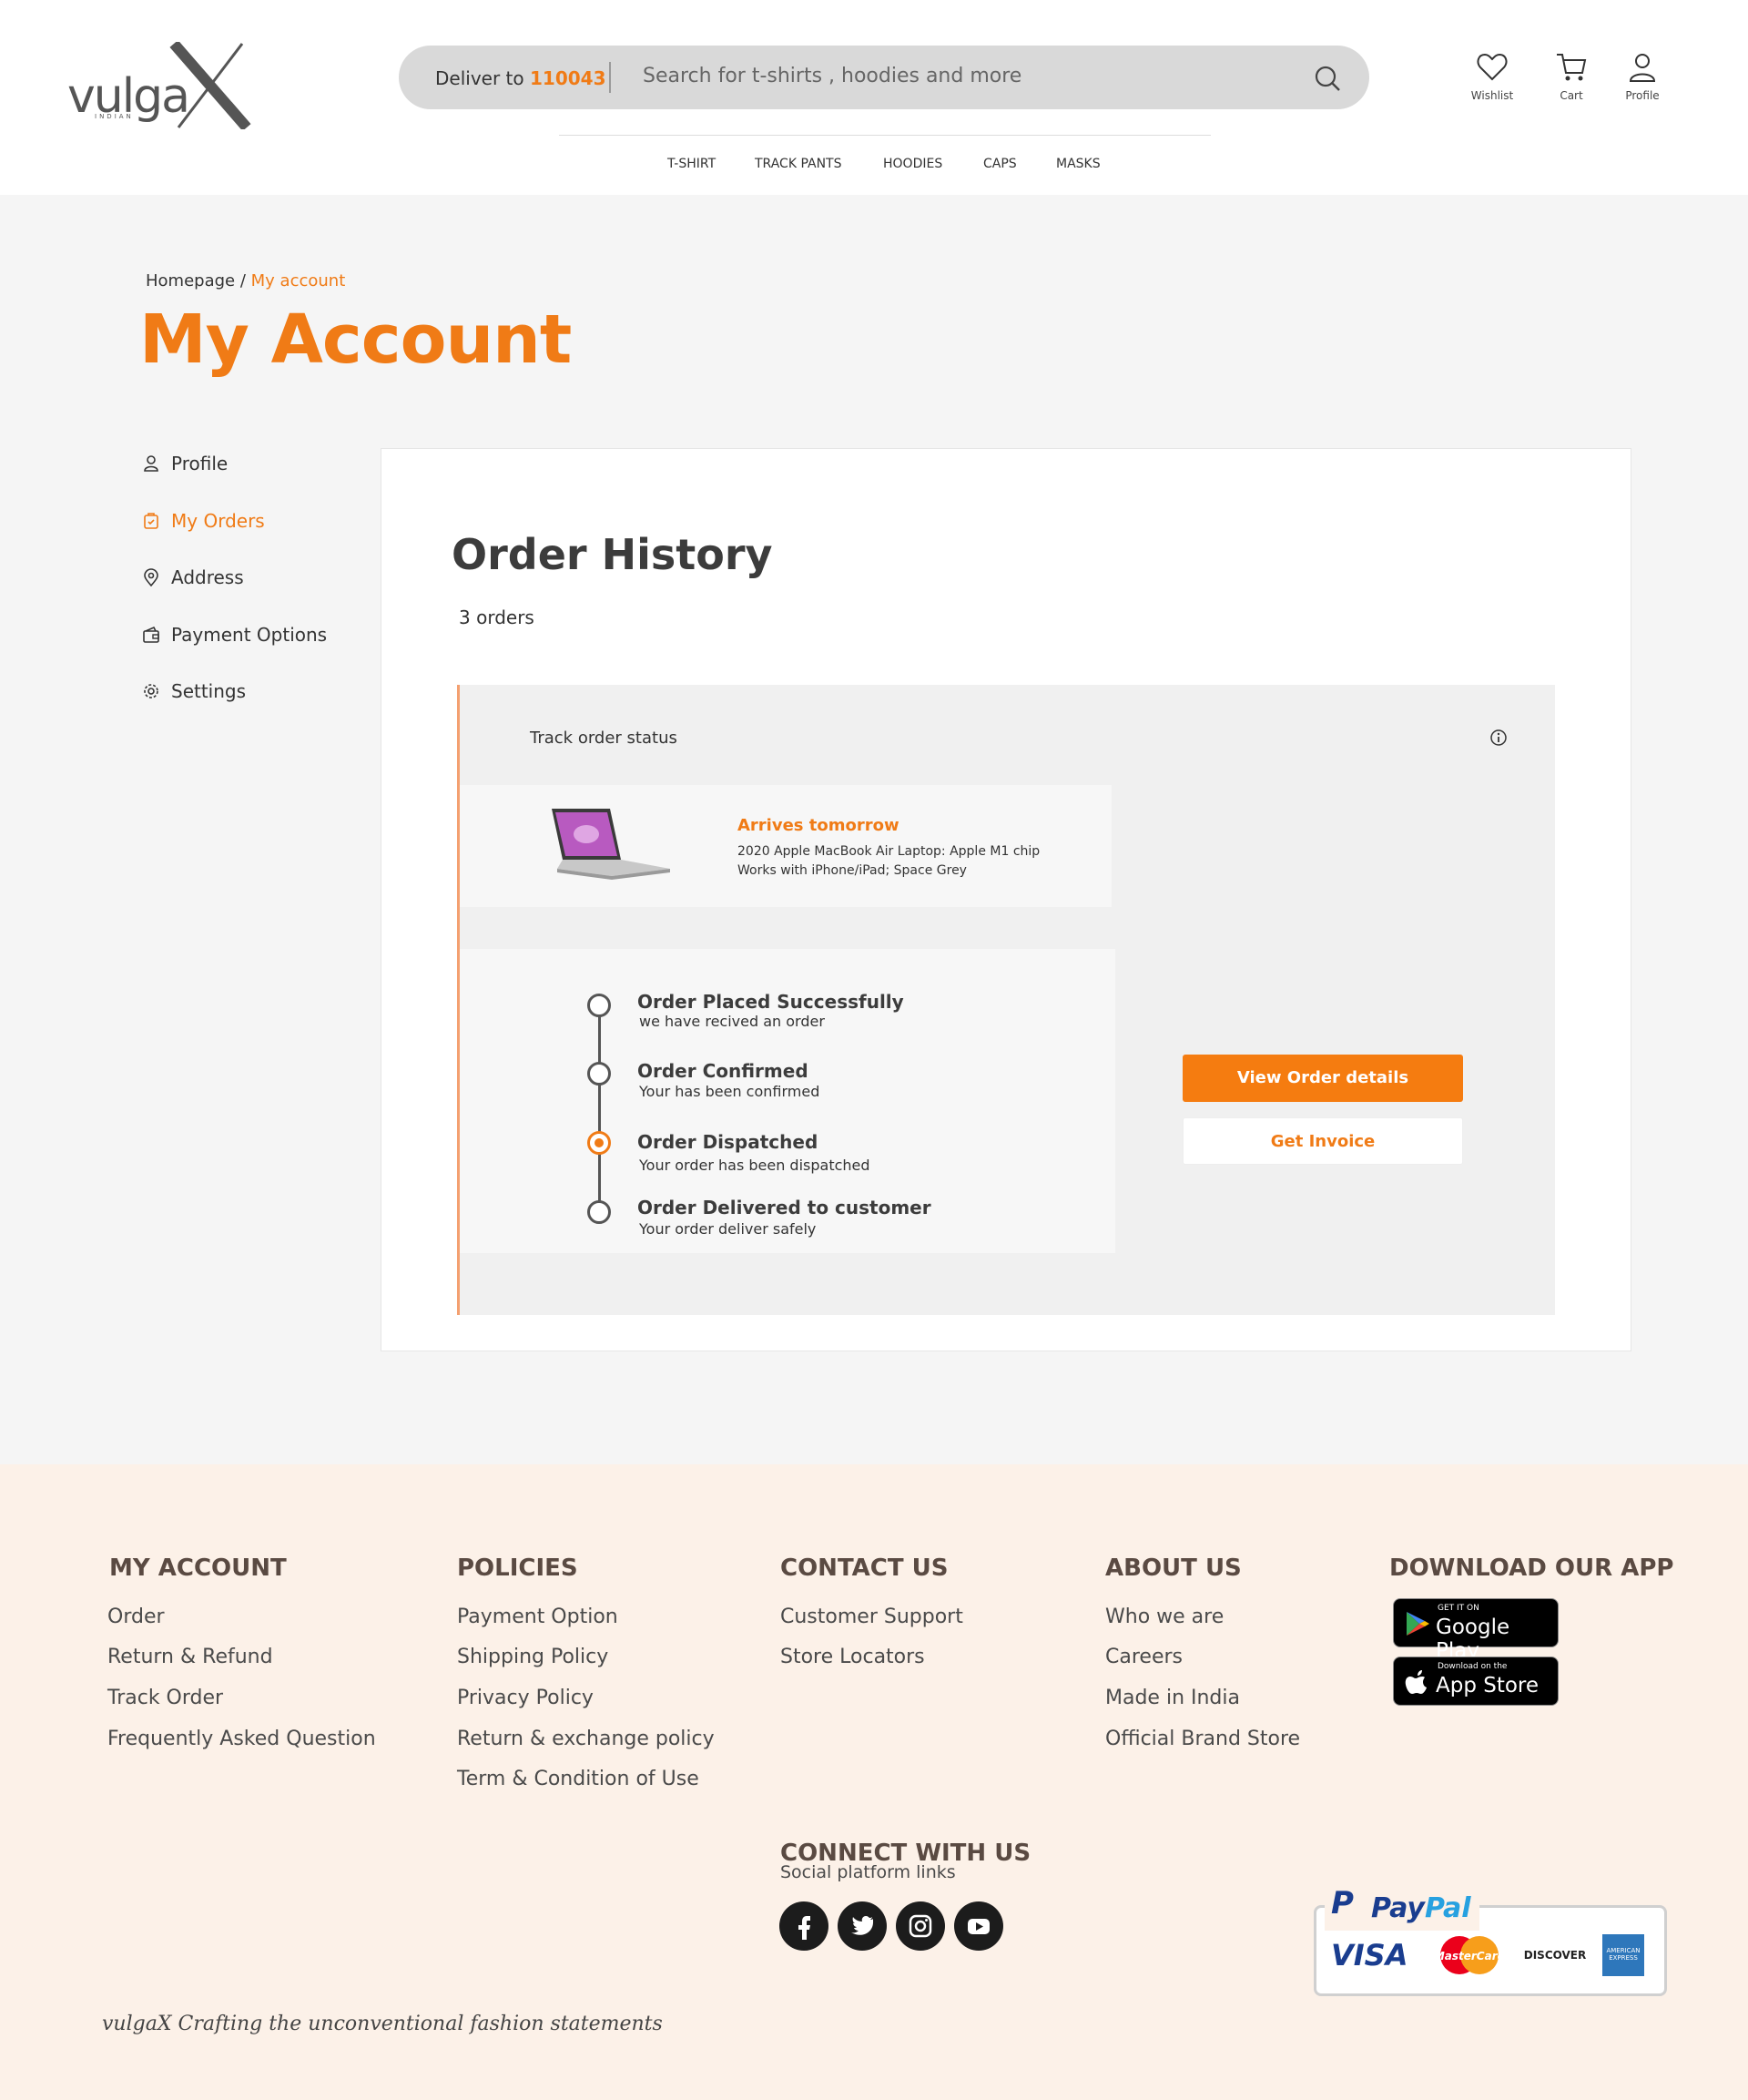 The width and height of the screenshot is (1748, 2100). What do you see at coordinates (207, 577) in the screenshot?
I see `sidebar-item-label: Address` at bounding box center [207, 577].